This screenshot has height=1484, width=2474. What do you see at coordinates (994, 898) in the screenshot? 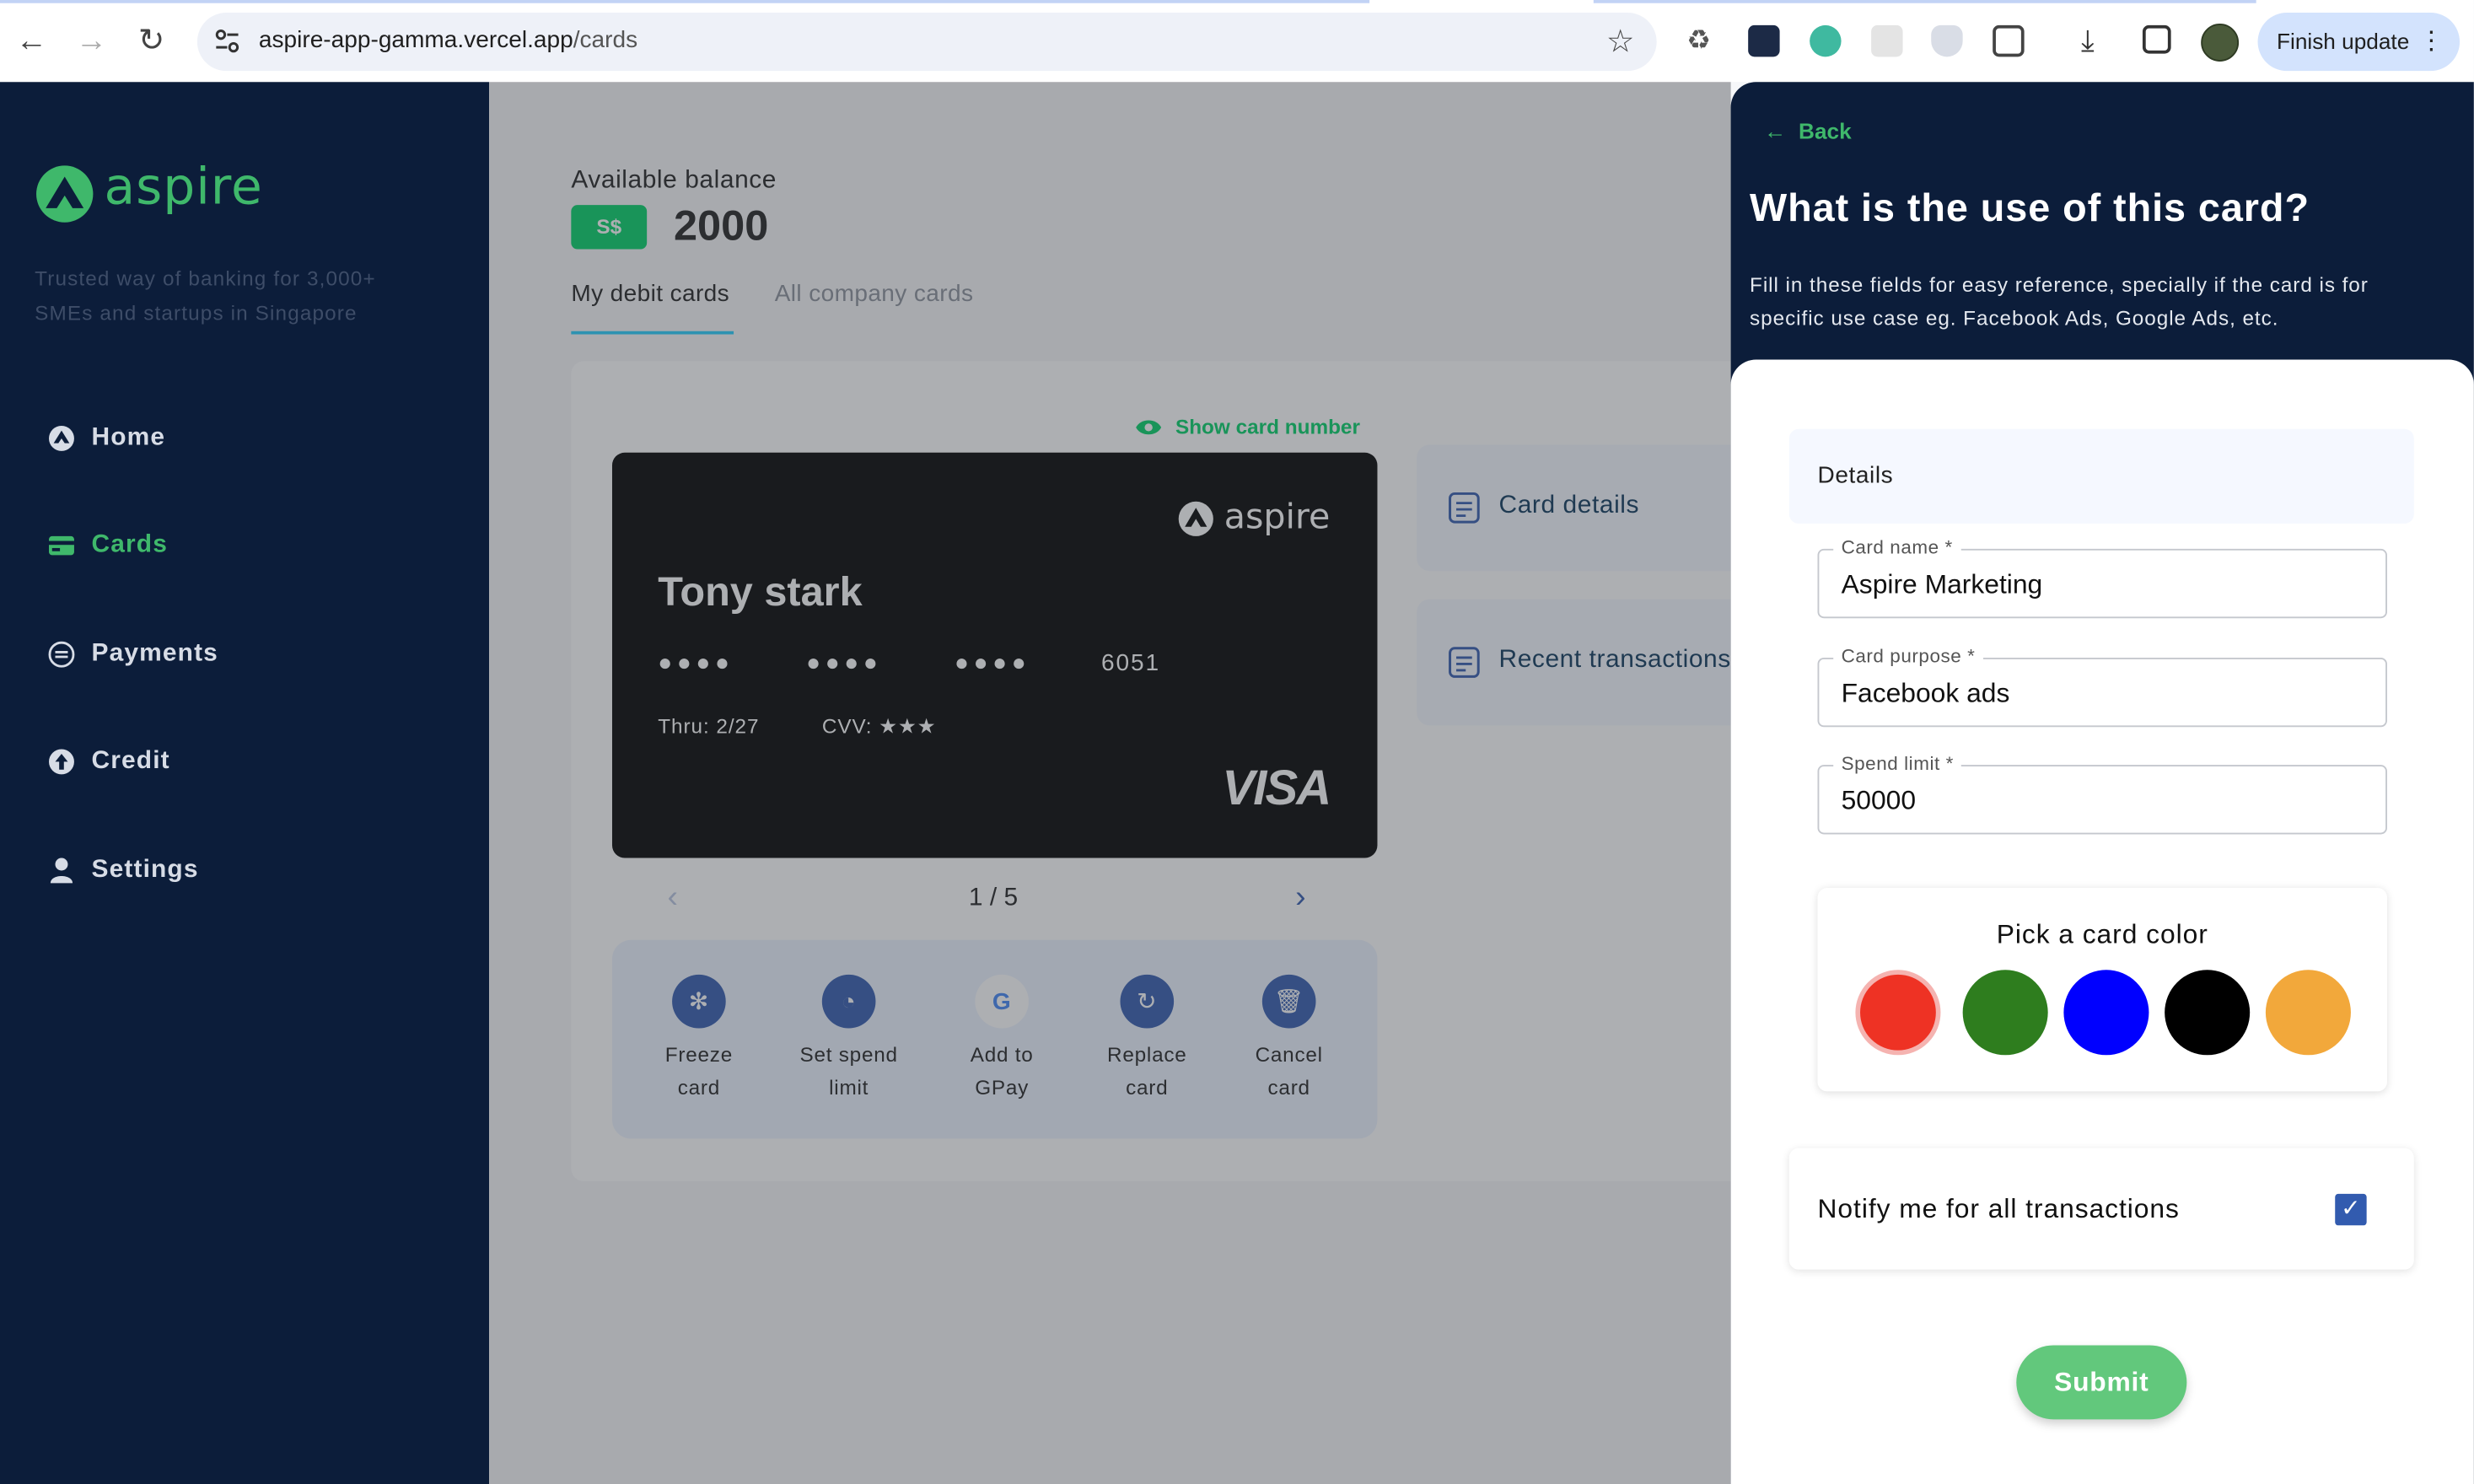
I see `card-pager: 1 / 5` at bounding box center [994, 898].